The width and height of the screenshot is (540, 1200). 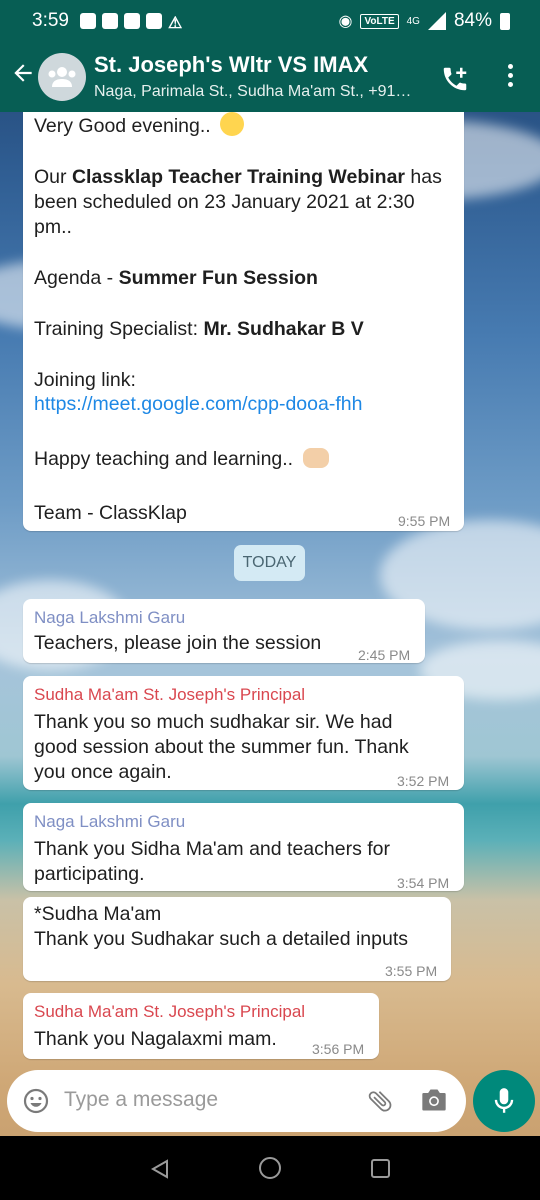 What do you see at coordinates (50, 20) in the screenshot?
I see `status-time: 3:59` at bounding box center [50, 20].